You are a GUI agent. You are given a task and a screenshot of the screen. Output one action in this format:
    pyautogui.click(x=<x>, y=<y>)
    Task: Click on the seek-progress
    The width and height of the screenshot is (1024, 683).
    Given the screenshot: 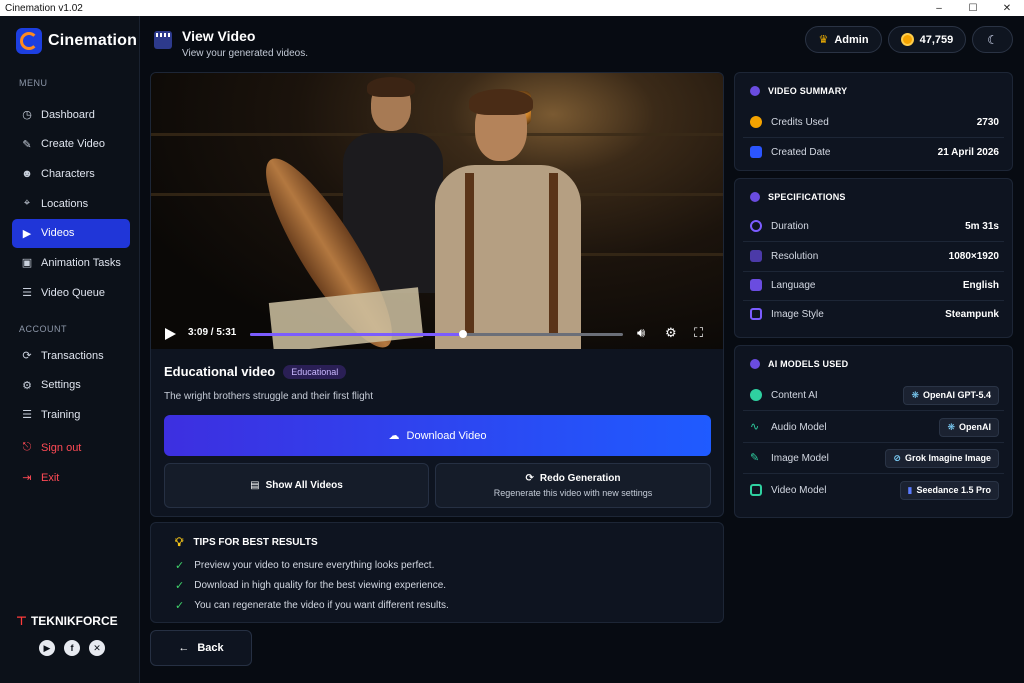 What is the action you would take?
    pyautogui.click(x=356, y=334)
    